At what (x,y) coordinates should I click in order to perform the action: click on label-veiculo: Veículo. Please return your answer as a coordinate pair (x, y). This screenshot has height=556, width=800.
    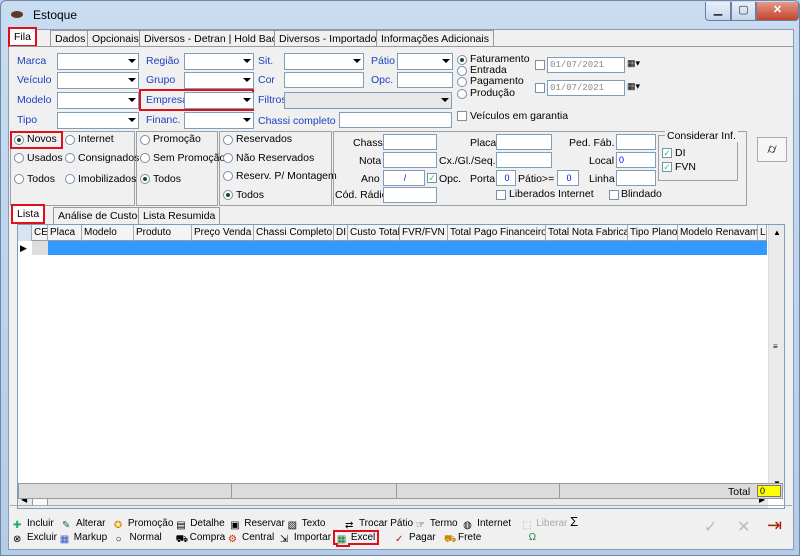
    Looking at the image, I should click on (34, 80).